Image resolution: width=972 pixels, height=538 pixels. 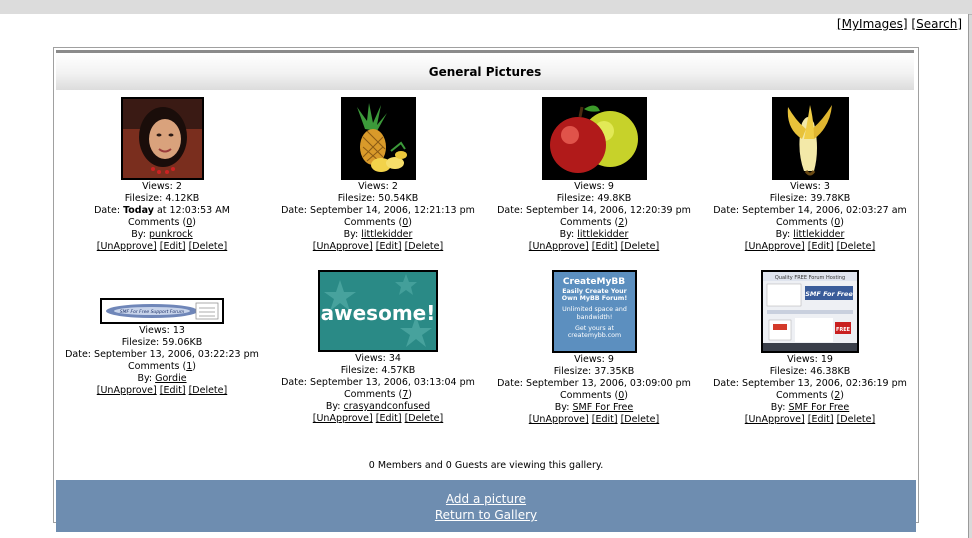 What do you see at coordinates (486, 515) in the screenshot?
I see `return-to-gallery-link: Return to Gallery` at bounding box center [486, 515].